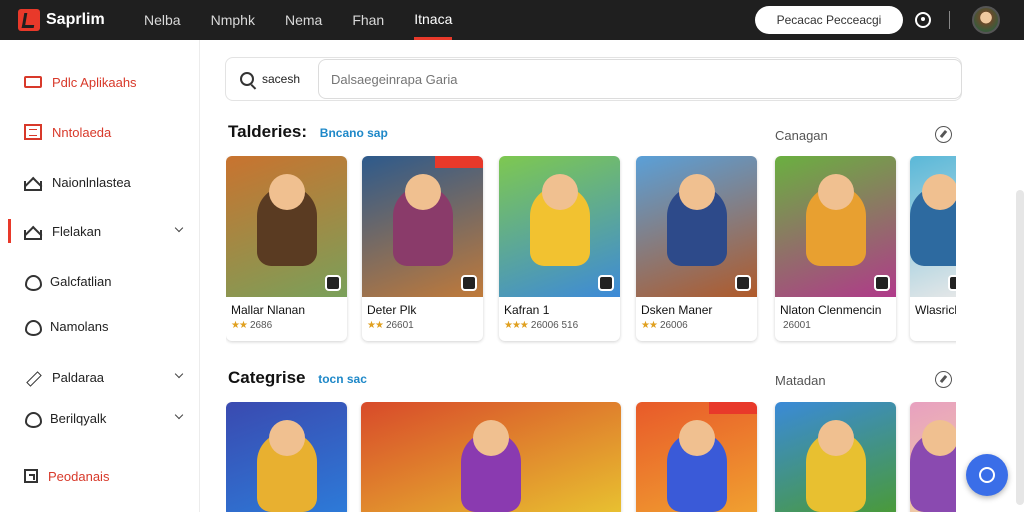 The image size is (1024, 512). What do you see at coordinates (392, 310) in the screenshot?
I see `game-title: Deter Plk` at bounding box center [392, 310].